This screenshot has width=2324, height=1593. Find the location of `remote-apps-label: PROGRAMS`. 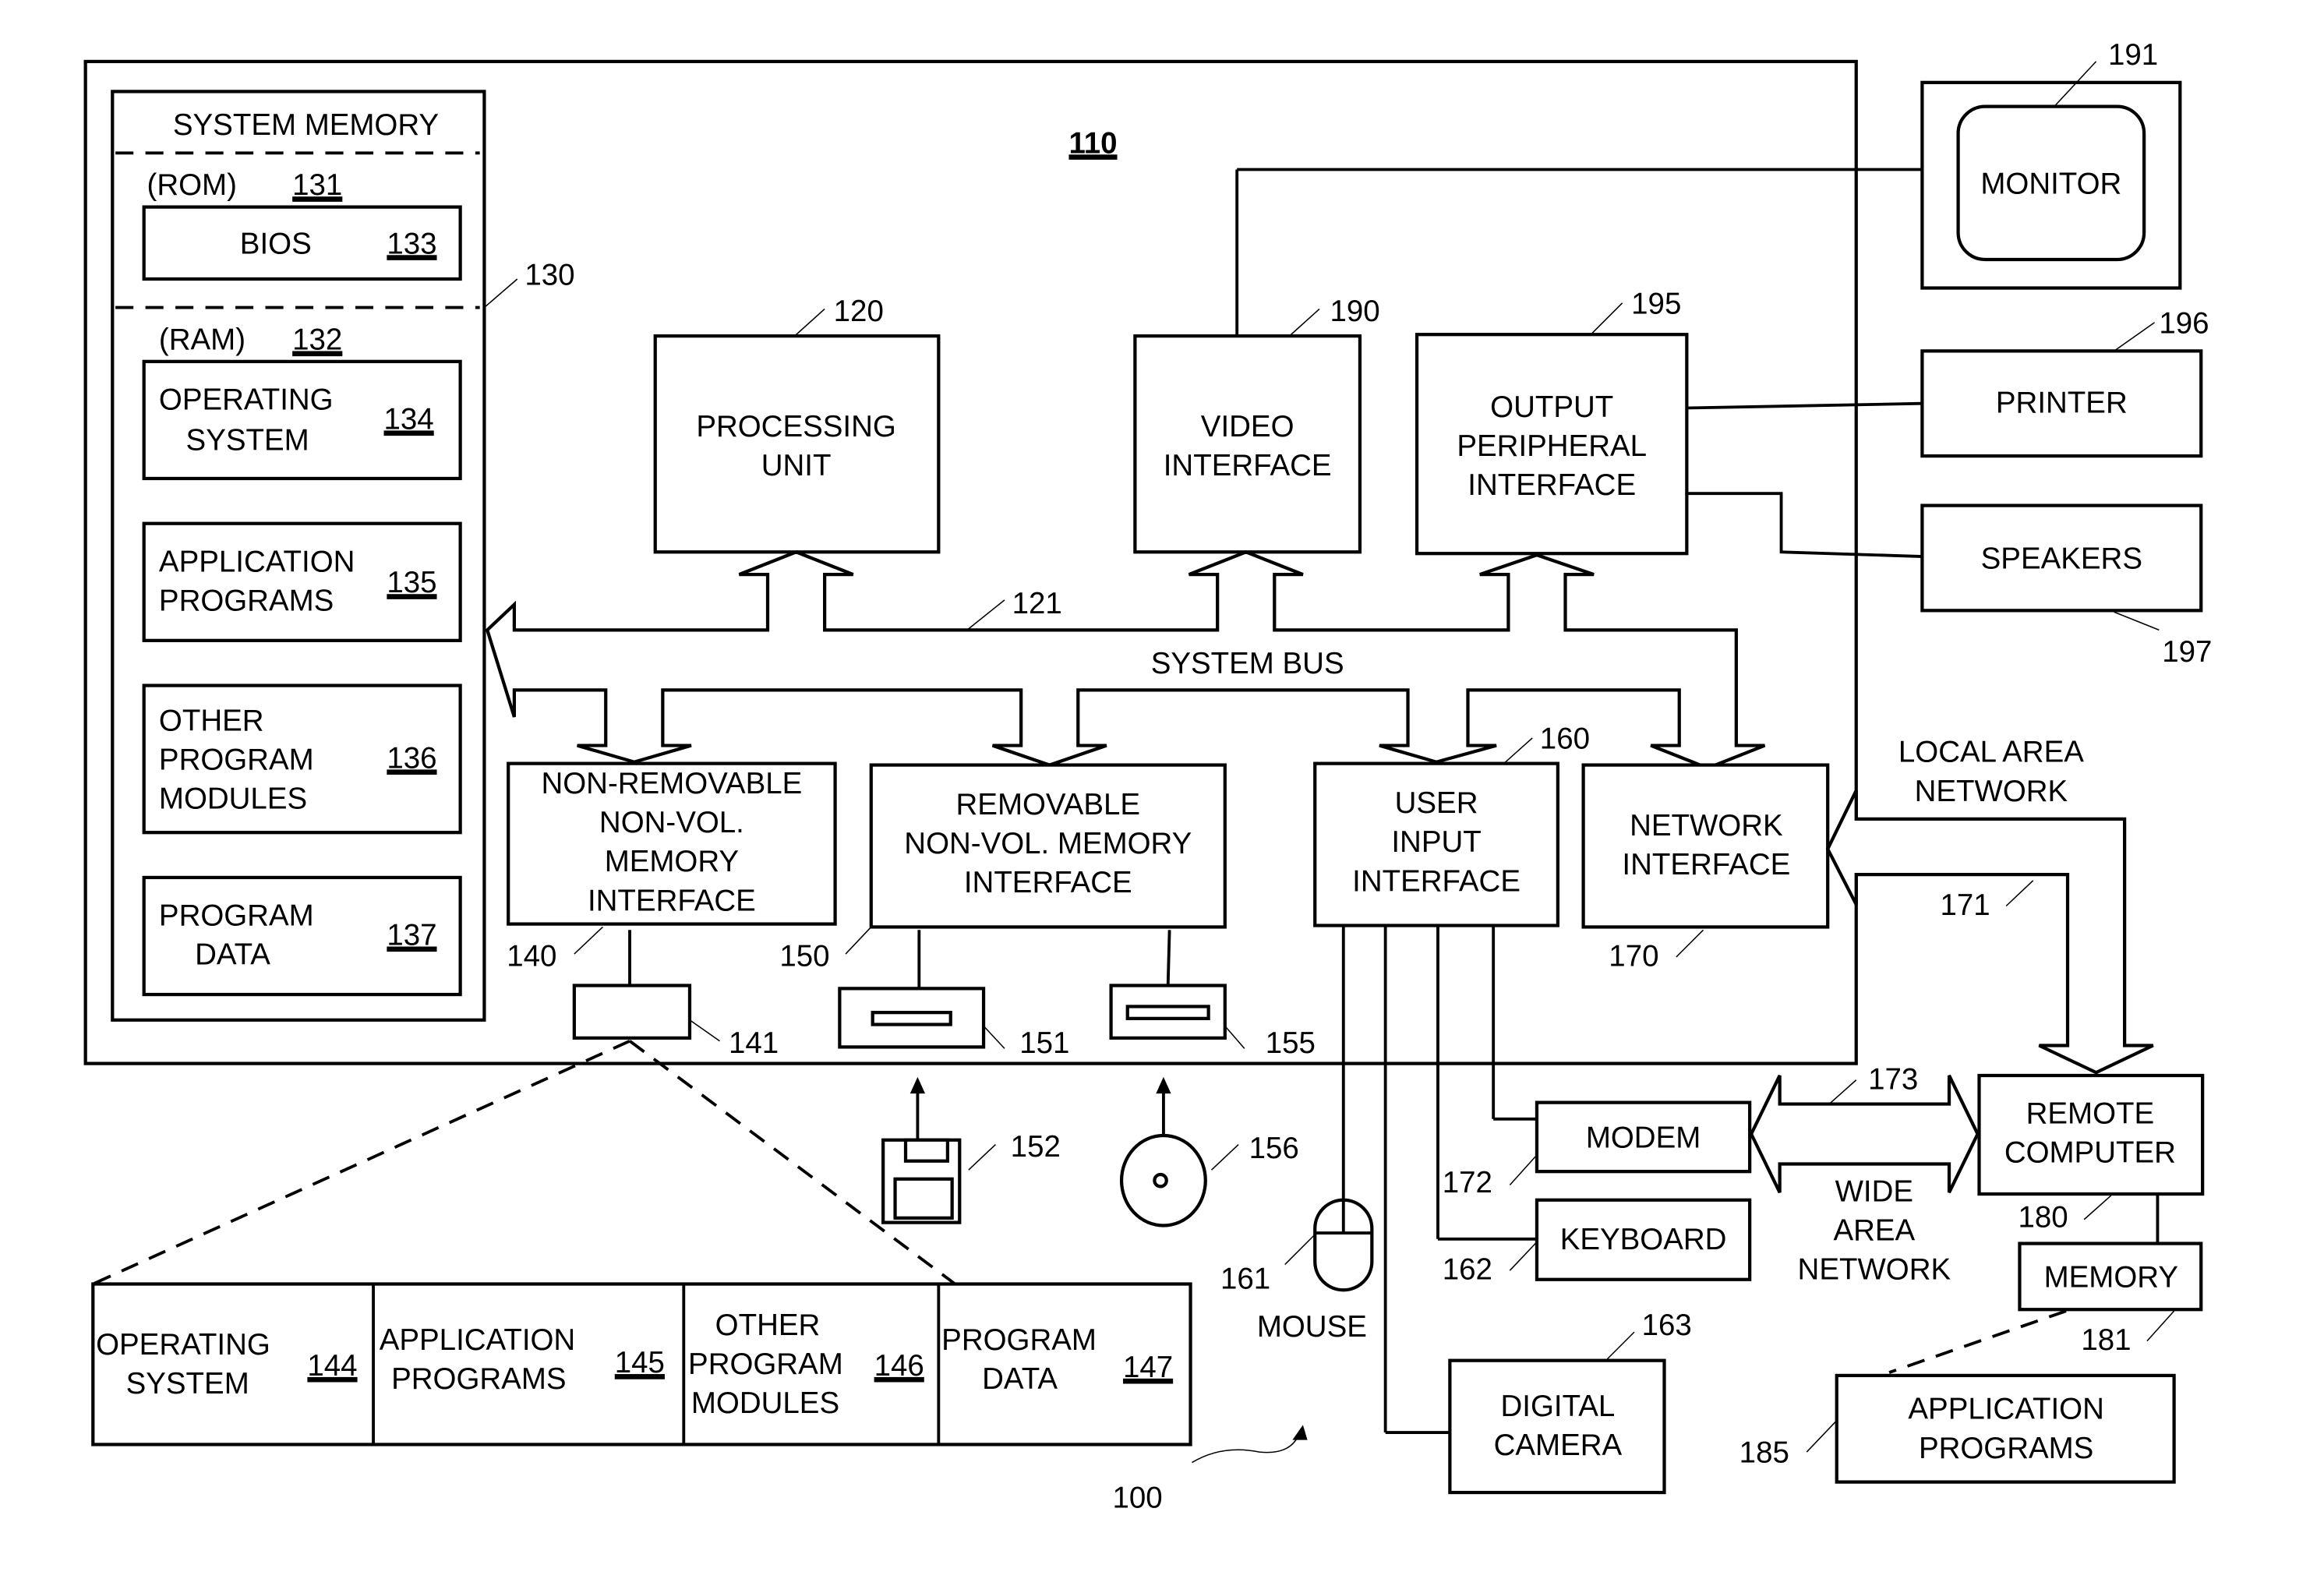

remote-apps-label: PROGRAMS is located at coordinates (2006, 1449).